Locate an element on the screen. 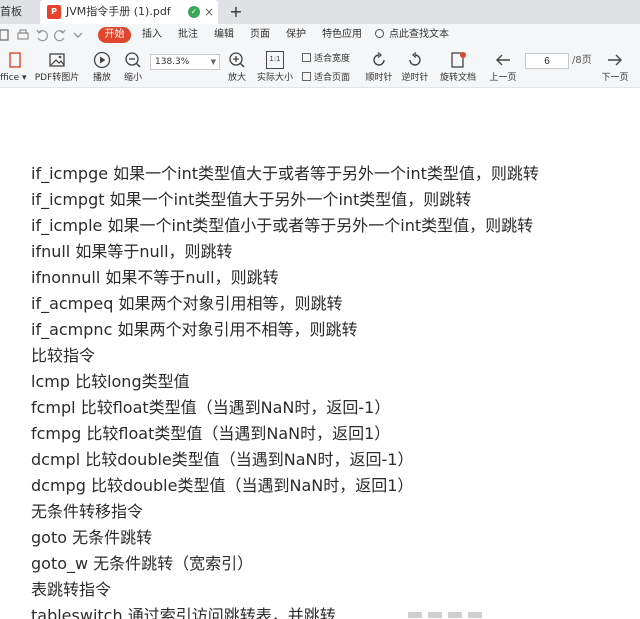  menu-bar: 开始 插入 批注 编辑 页面 保护 特色应用 点此查找文本 is located at coordinates (320, 35).